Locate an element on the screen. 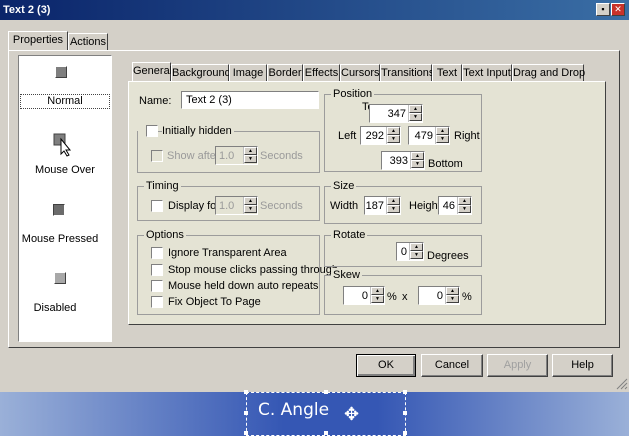 Image resolution: width=629 pixels, height=436 pixels. minimize-icon: ▪ is located at coordinates (603, 9).